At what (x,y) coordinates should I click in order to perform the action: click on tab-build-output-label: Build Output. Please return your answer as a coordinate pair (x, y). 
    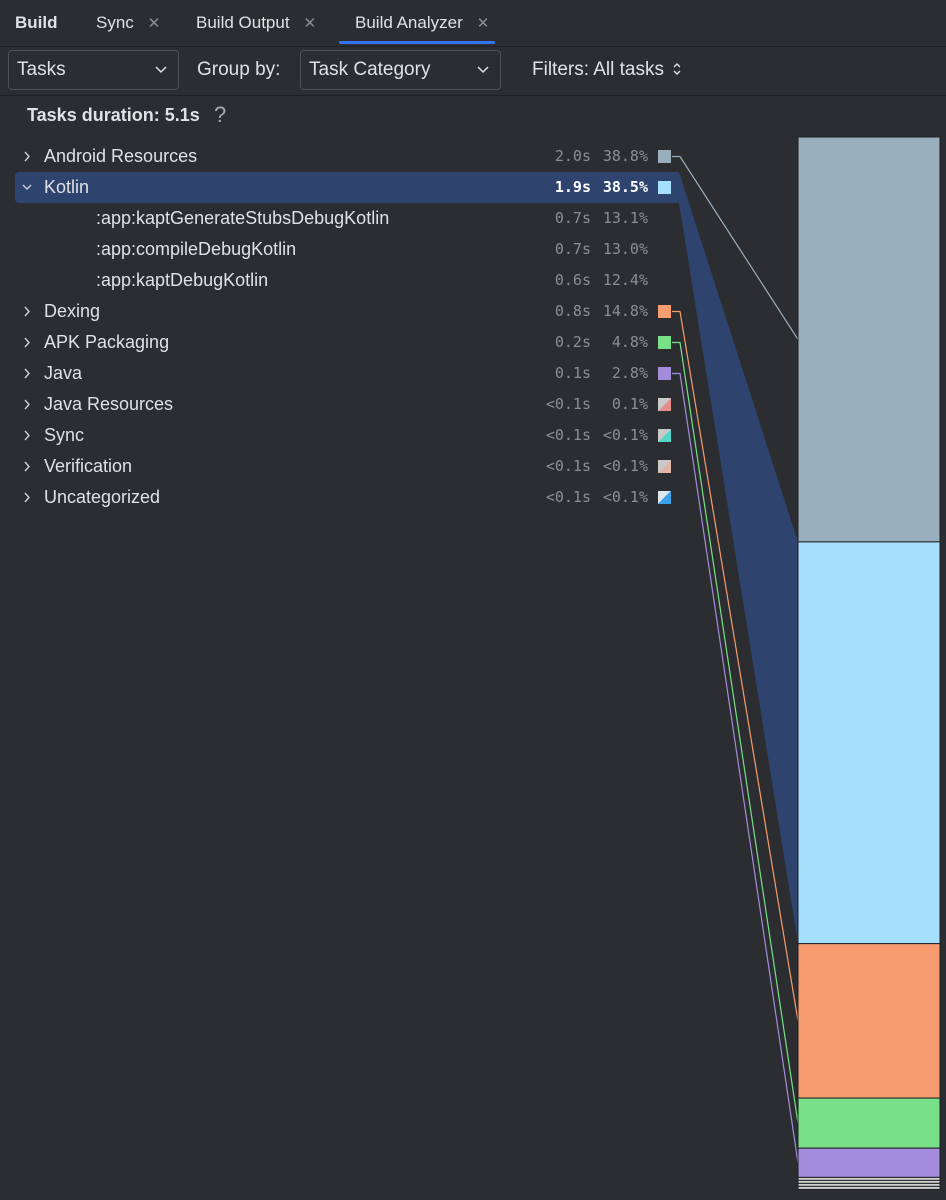
    Looking at the image, I should click on (243, 22).